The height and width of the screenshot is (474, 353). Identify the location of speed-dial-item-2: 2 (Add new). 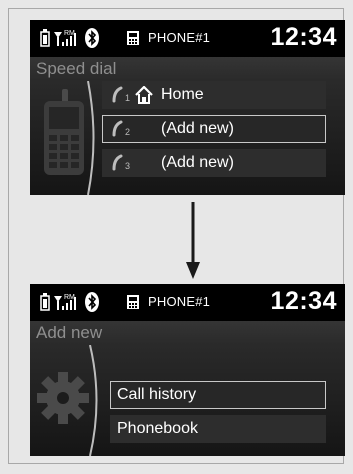
(214, 129).